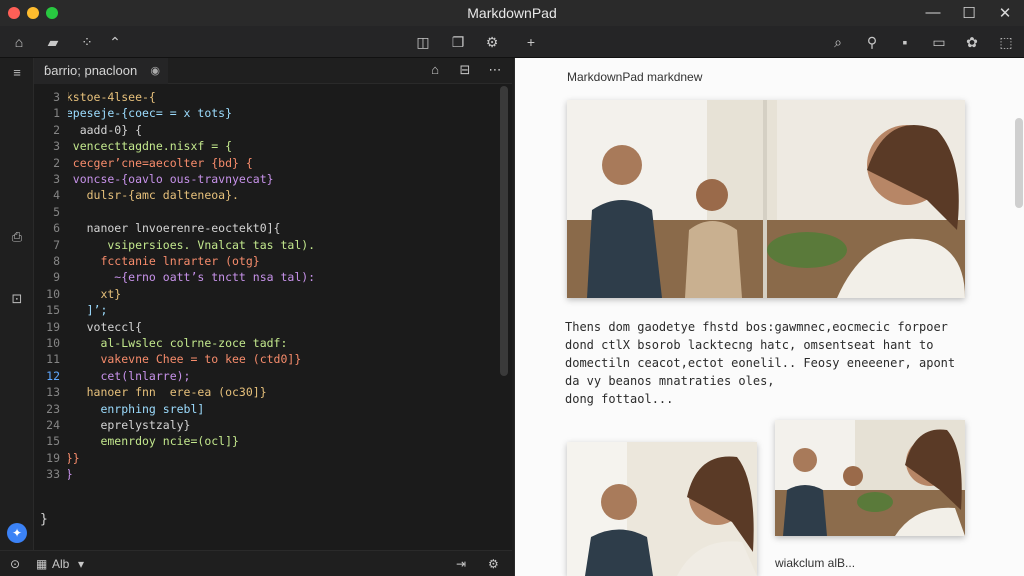  I want to click on split-view-icon: ◫, so click(423, 42).